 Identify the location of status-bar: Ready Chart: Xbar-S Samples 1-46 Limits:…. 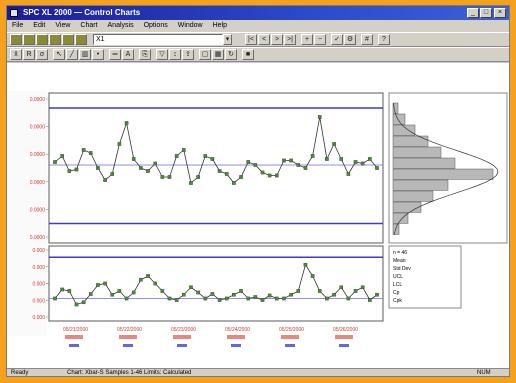
(258, 372).